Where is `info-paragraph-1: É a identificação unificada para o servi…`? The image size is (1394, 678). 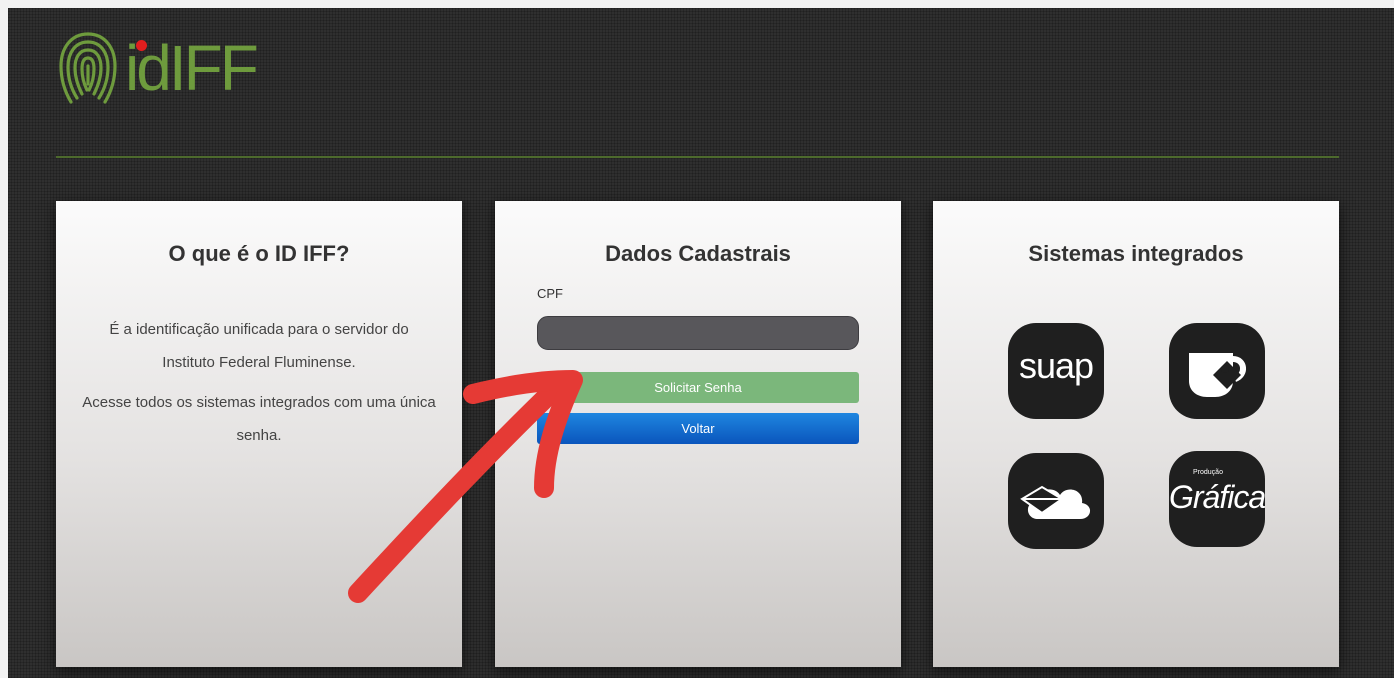 info-paragraph-1: É a identificação unificada para o servi… is located at coordinates (259, 346).